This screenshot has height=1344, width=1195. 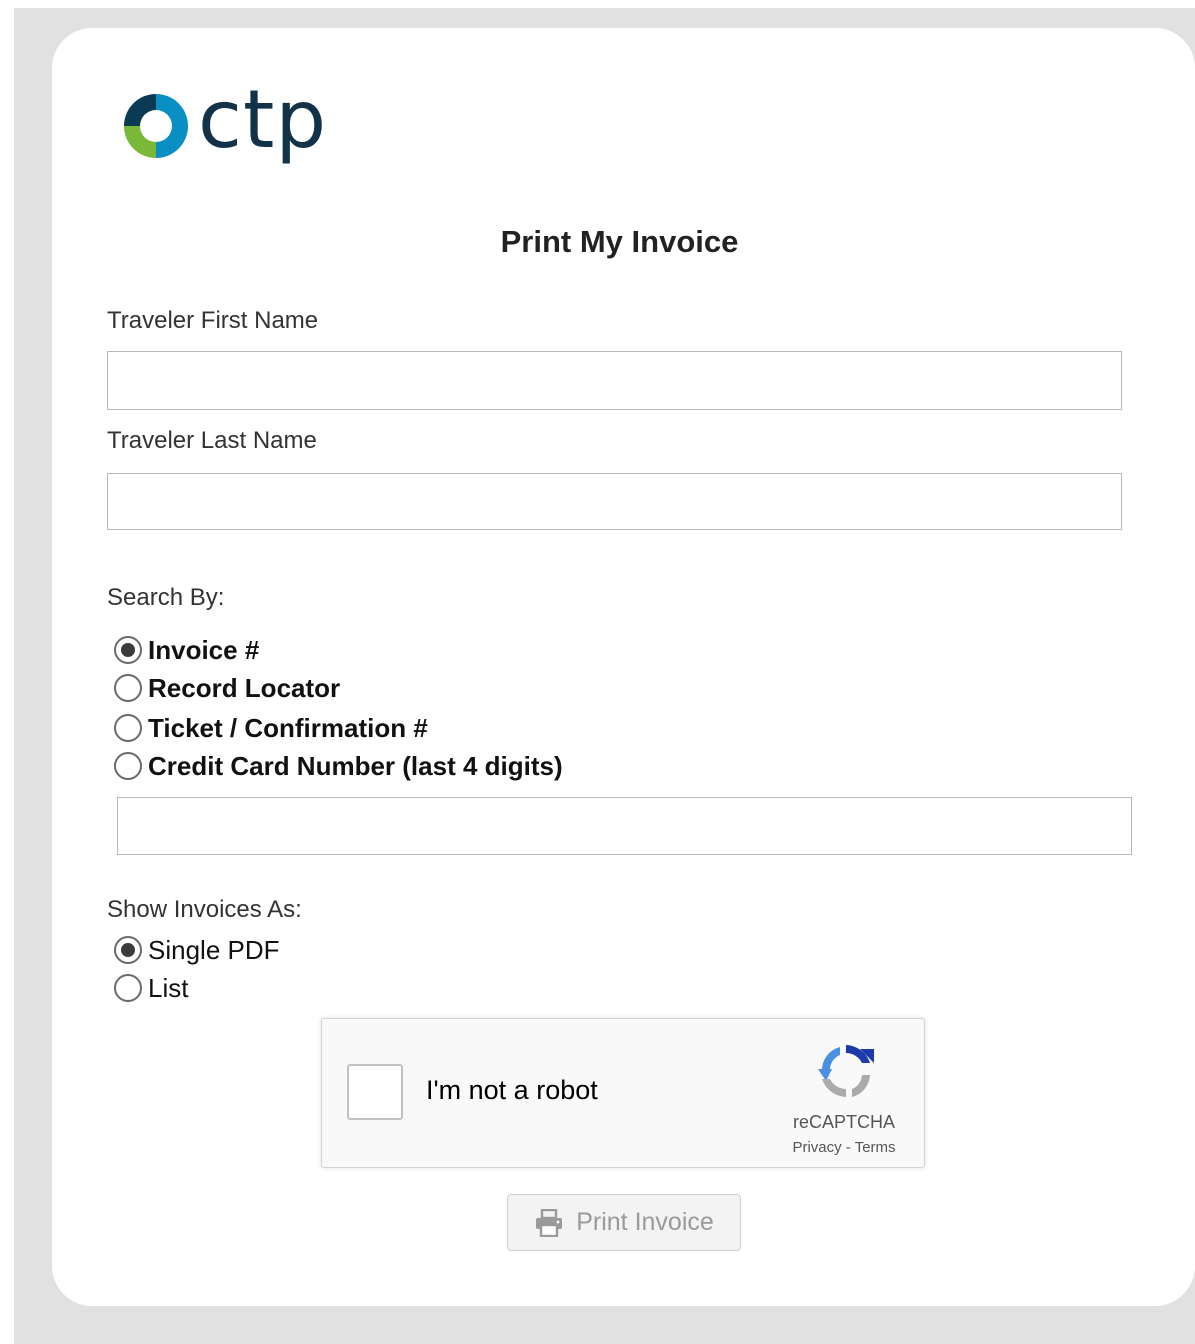 I want to click on logo-text: ctp, so click(x=263, y=119).